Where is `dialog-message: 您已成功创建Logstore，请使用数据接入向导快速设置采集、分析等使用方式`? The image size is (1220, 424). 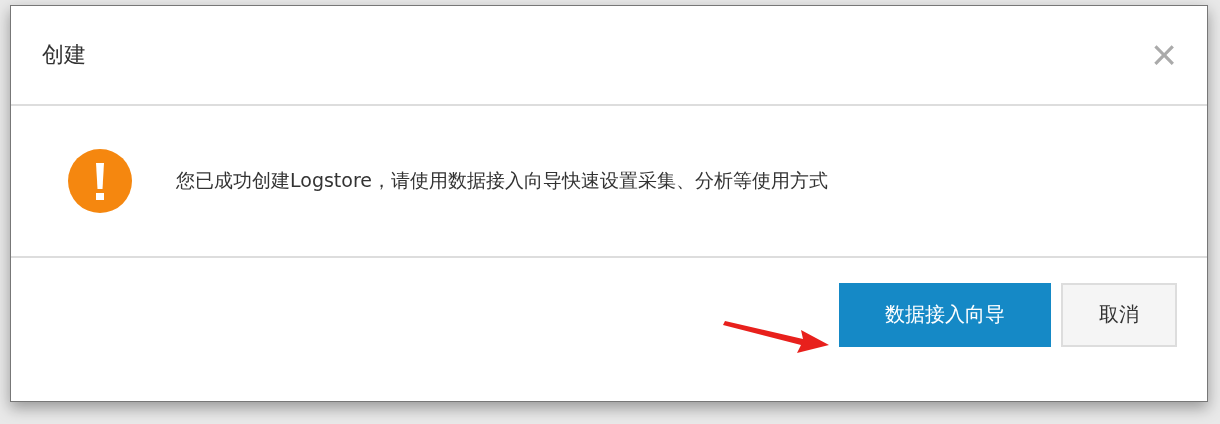
dialog-message: 您已成功创建Logstore，请使用数据接入向导快速设置采集、分析等使用方式 is located at coordinates (502, 180).